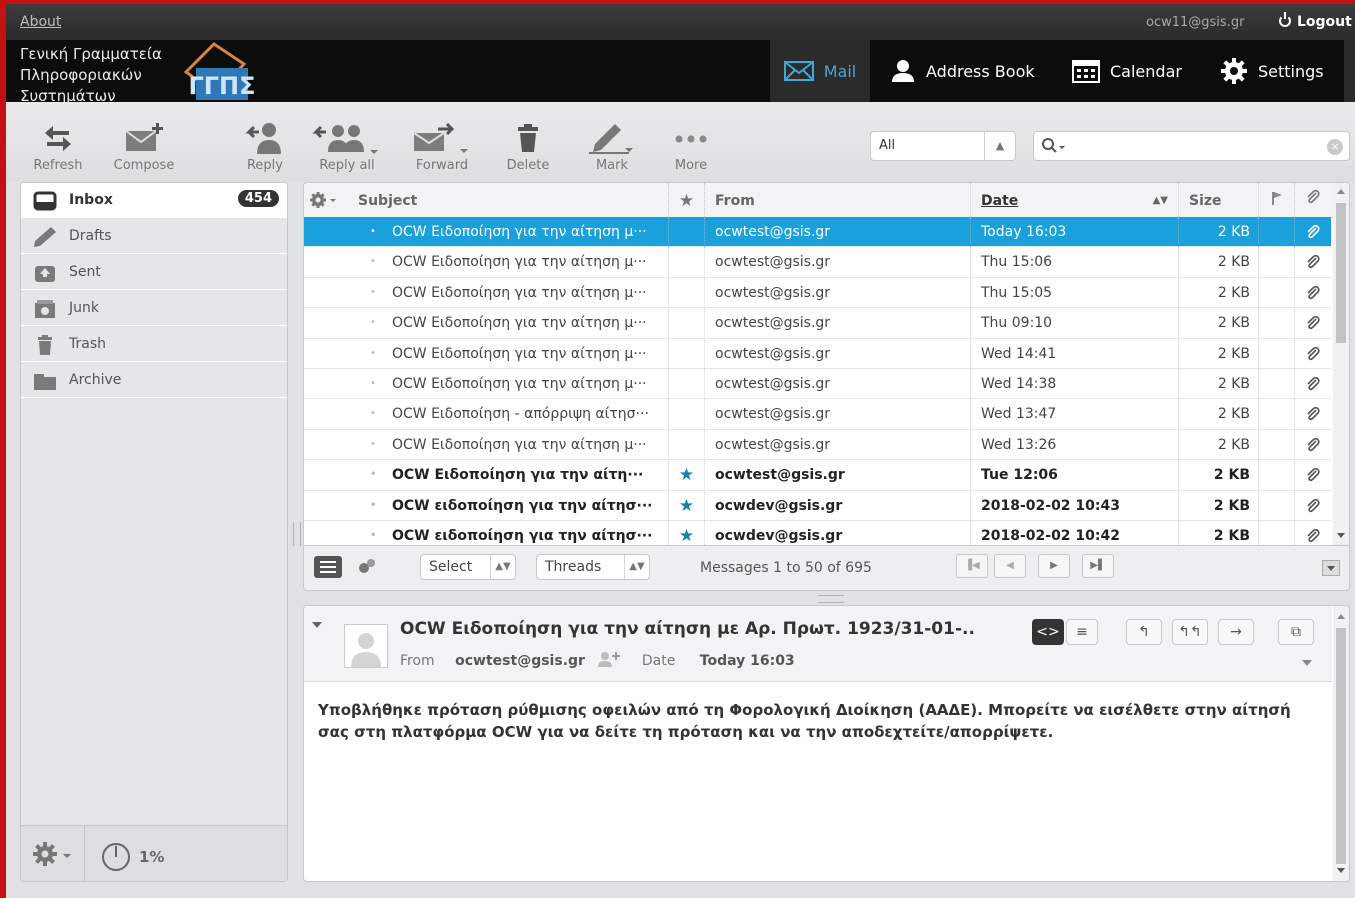  Describe the element at coordinates (1349, 71) in the screenshot. I see `nav-overflow` at that location.